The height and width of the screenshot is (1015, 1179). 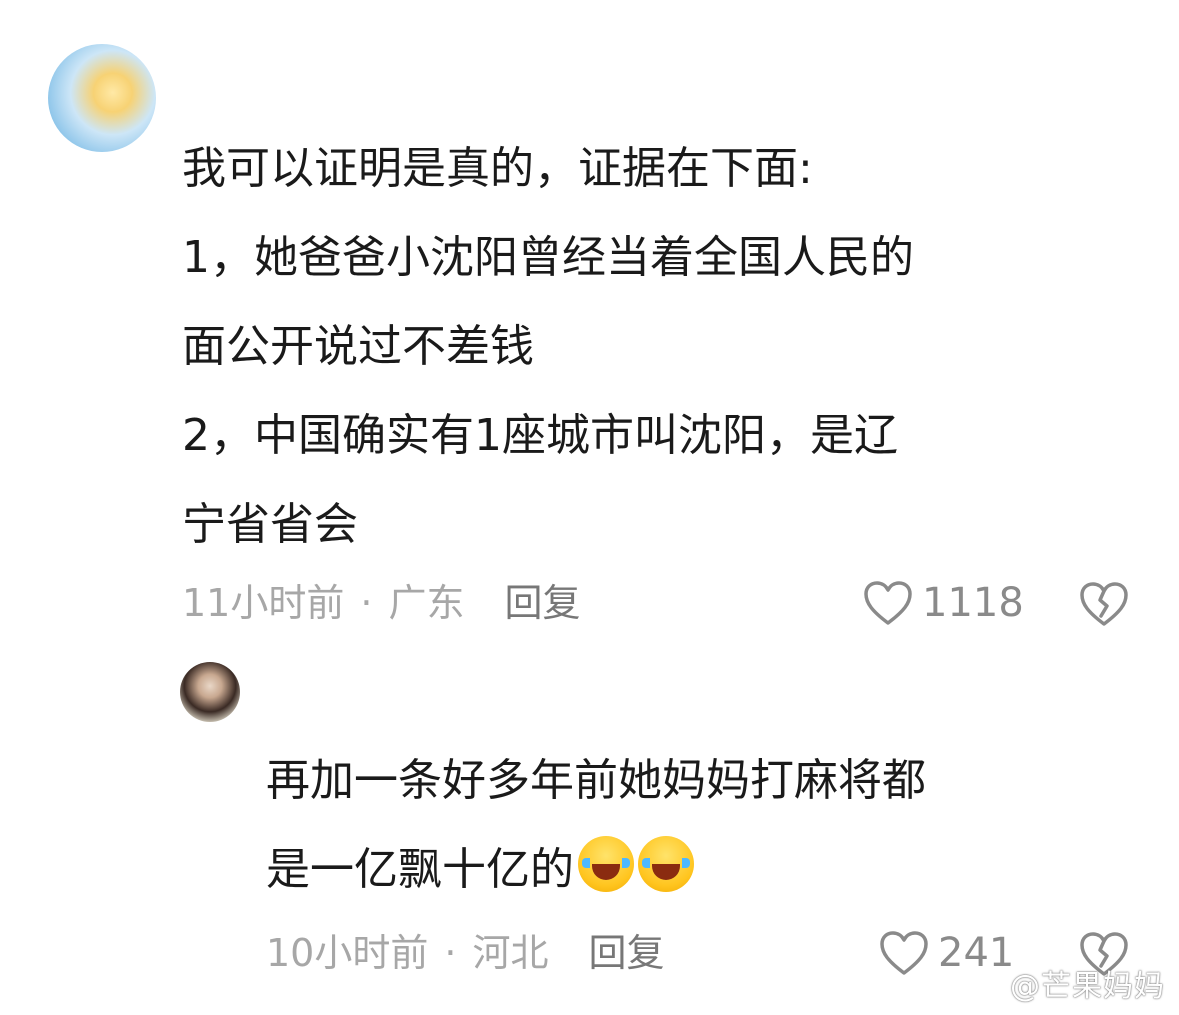 What do you see at coordinates (358, 346) in the screenshot?
I see `comment-line: 面公开说过不差钱` at bounding box center [358, 346].